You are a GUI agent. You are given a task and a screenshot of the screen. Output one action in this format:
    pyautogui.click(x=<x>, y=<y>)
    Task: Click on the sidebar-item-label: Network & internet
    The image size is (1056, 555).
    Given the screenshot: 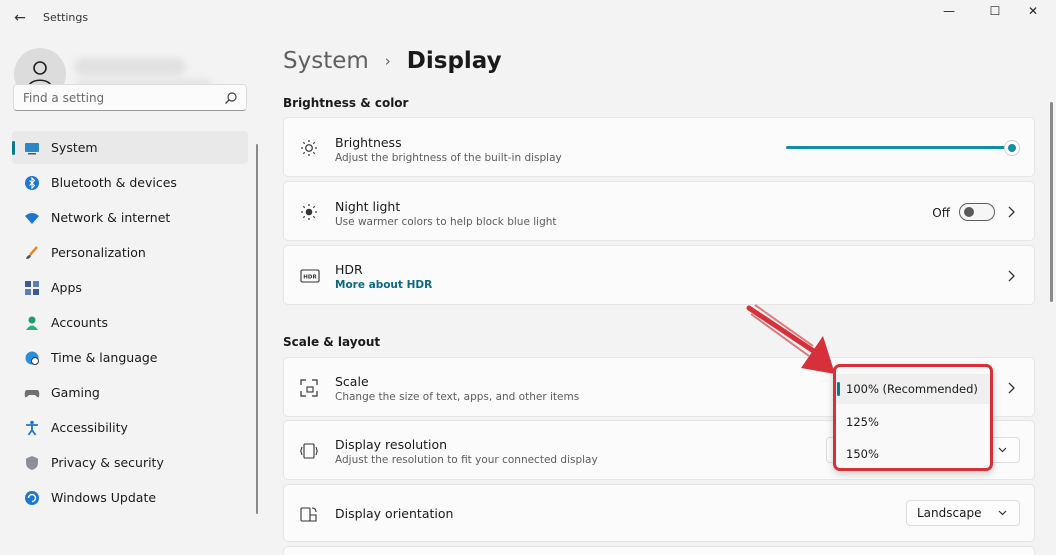 What is the action you would take?
    pyautogui.click(x=111, y=217)
    